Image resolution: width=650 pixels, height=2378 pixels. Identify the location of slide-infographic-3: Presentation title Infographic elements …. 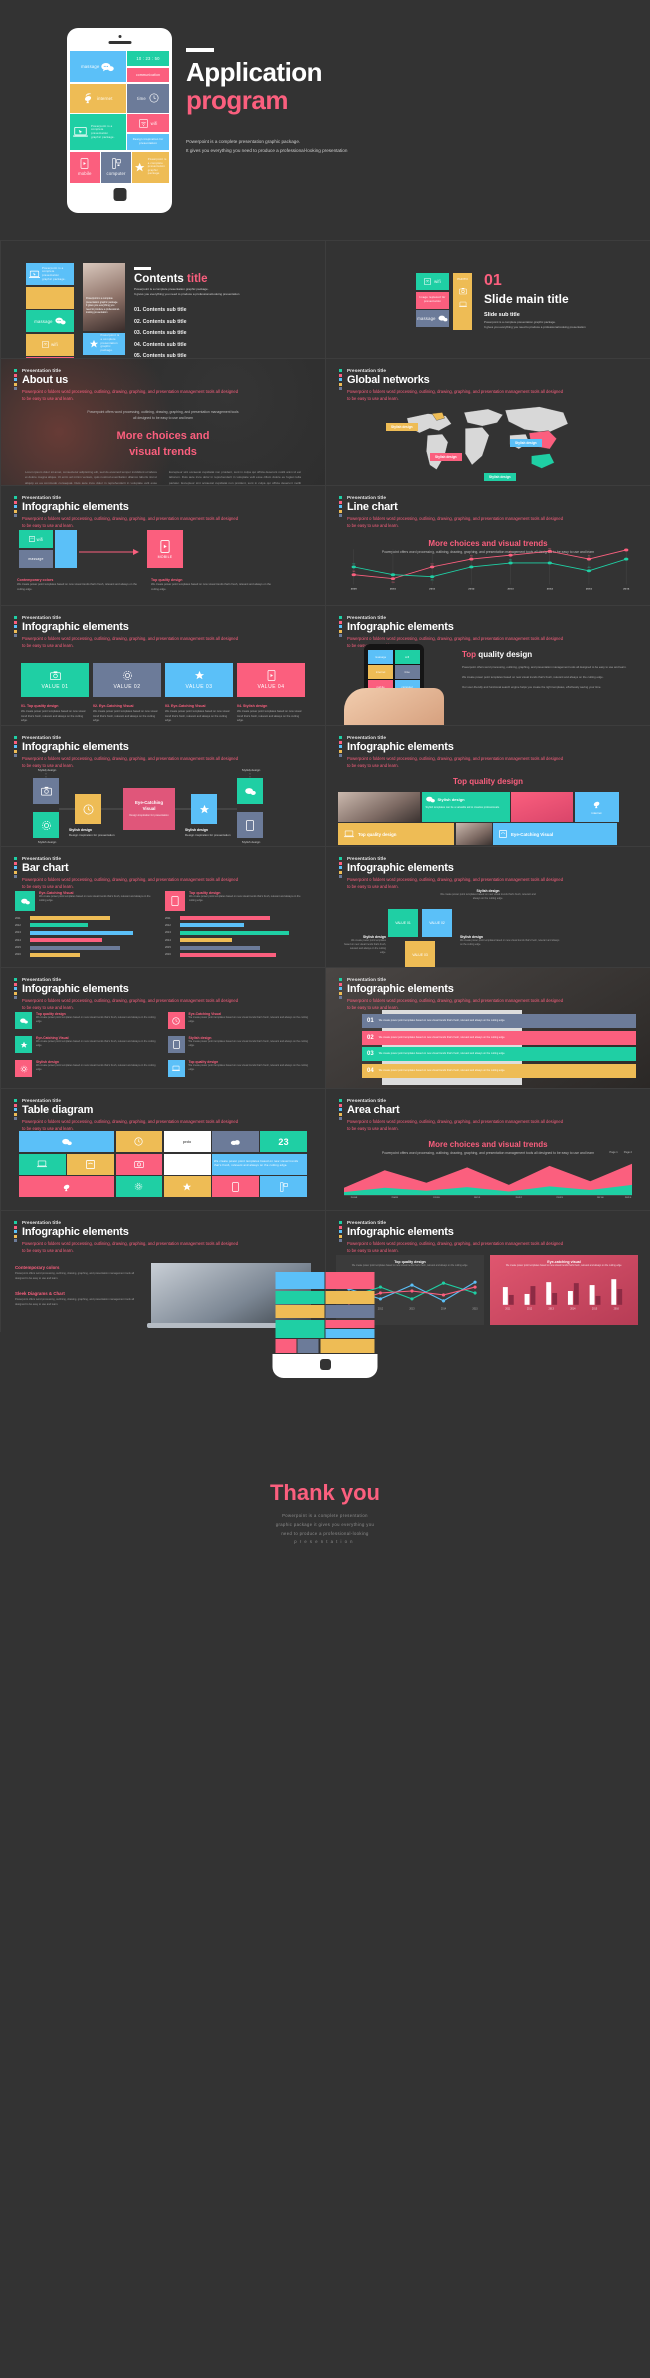
(487, 665).